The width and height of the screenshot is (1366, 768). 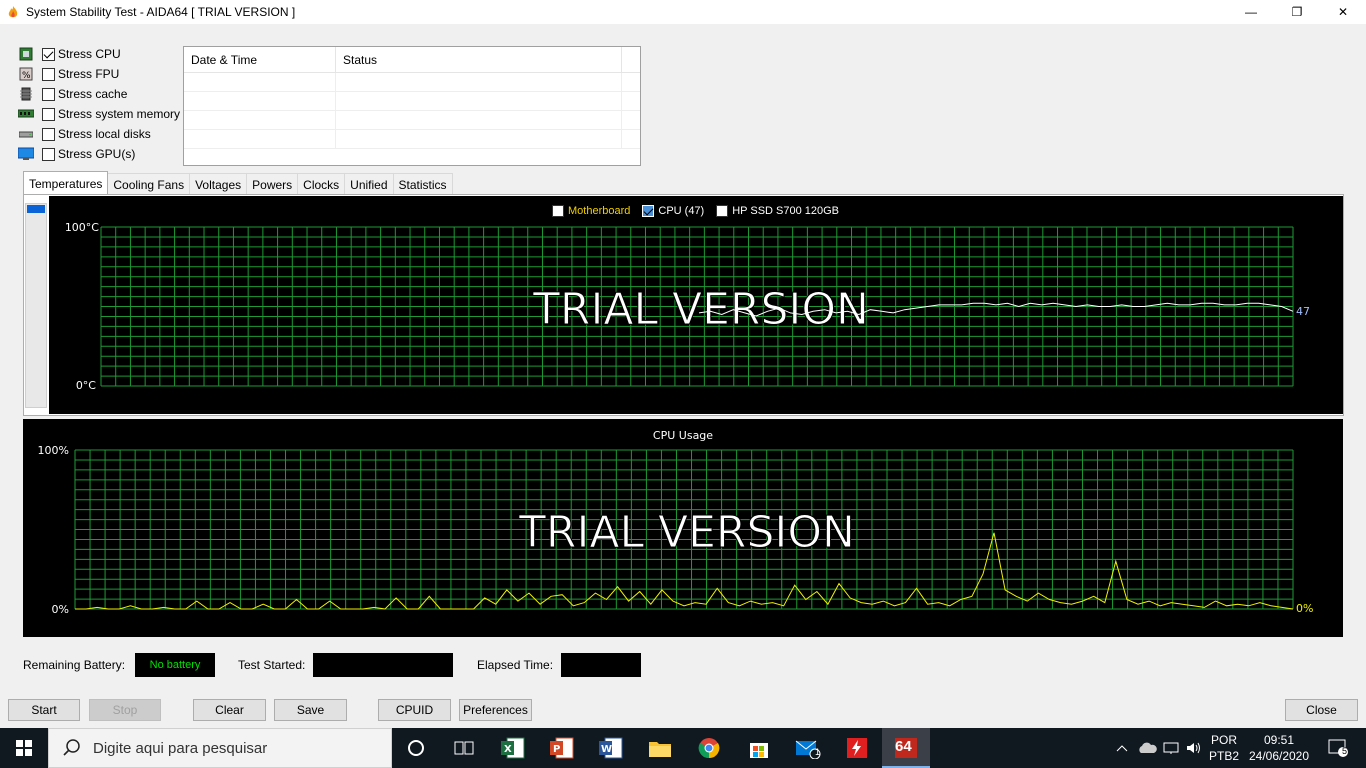 I want to click on svg-text: P, so click(x=556, y=749).